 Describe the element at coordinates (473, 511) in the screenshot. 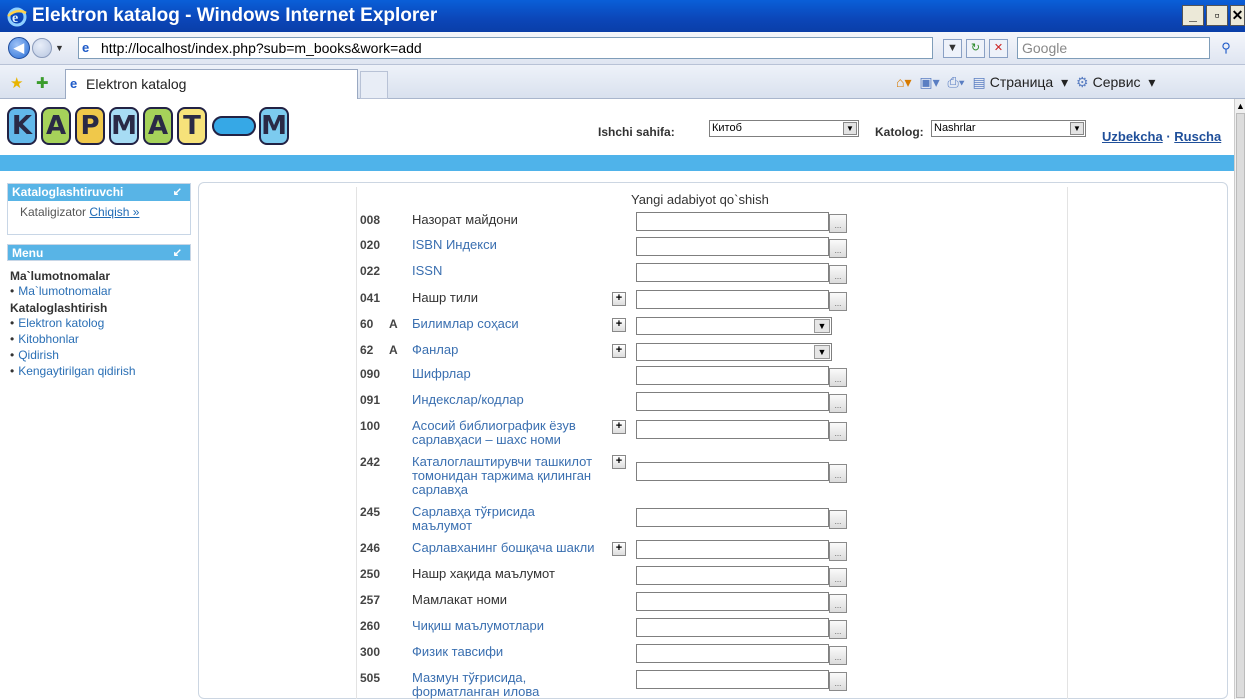

I see `field-label-line: Сарлавҳа тўғрисида` at that location.